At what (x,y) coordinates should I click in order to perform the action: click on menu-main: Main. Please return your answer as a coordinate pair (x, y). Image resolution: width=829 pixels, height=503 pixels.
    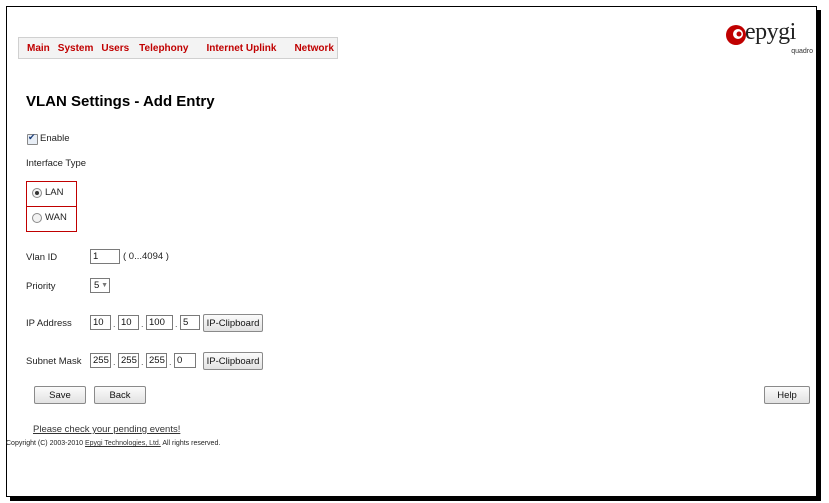
    Looking at the image, I should click on (38, 48).